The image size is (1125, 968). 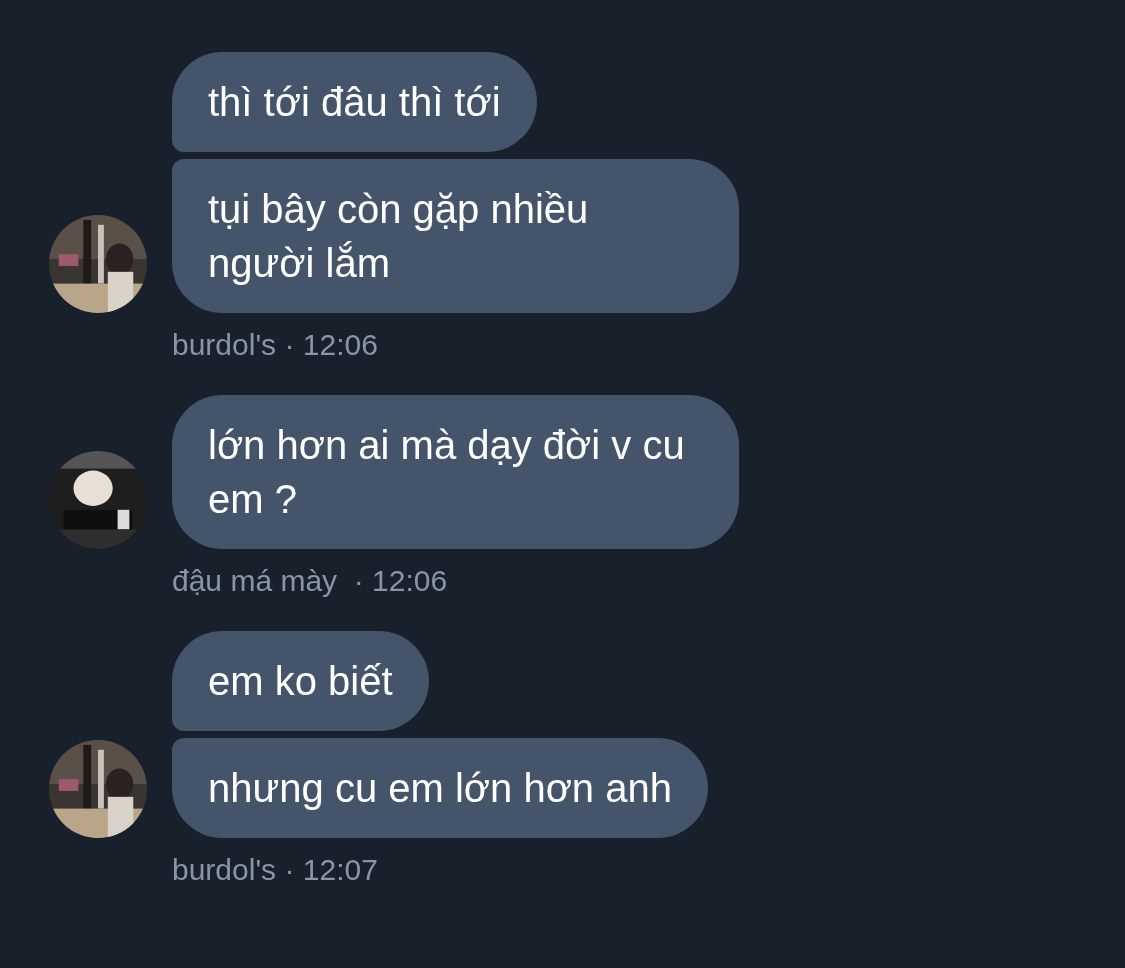 I want to click on message-meta: burdol's · 12:06, so click(x=275, y=345).